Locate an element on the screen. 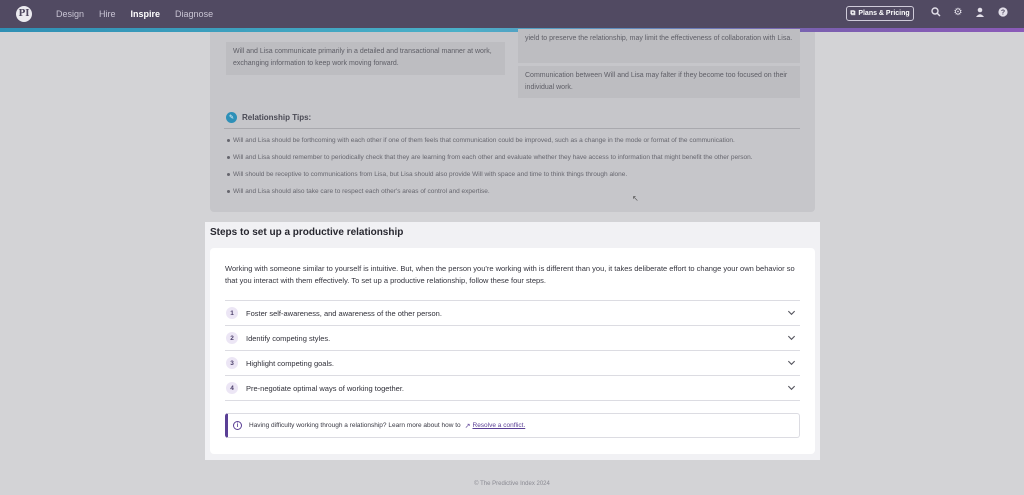 Image resolution: width=1024 pixels, height=495 pixels. external-link-icon: ↗ is located at coordinates (467, 426).